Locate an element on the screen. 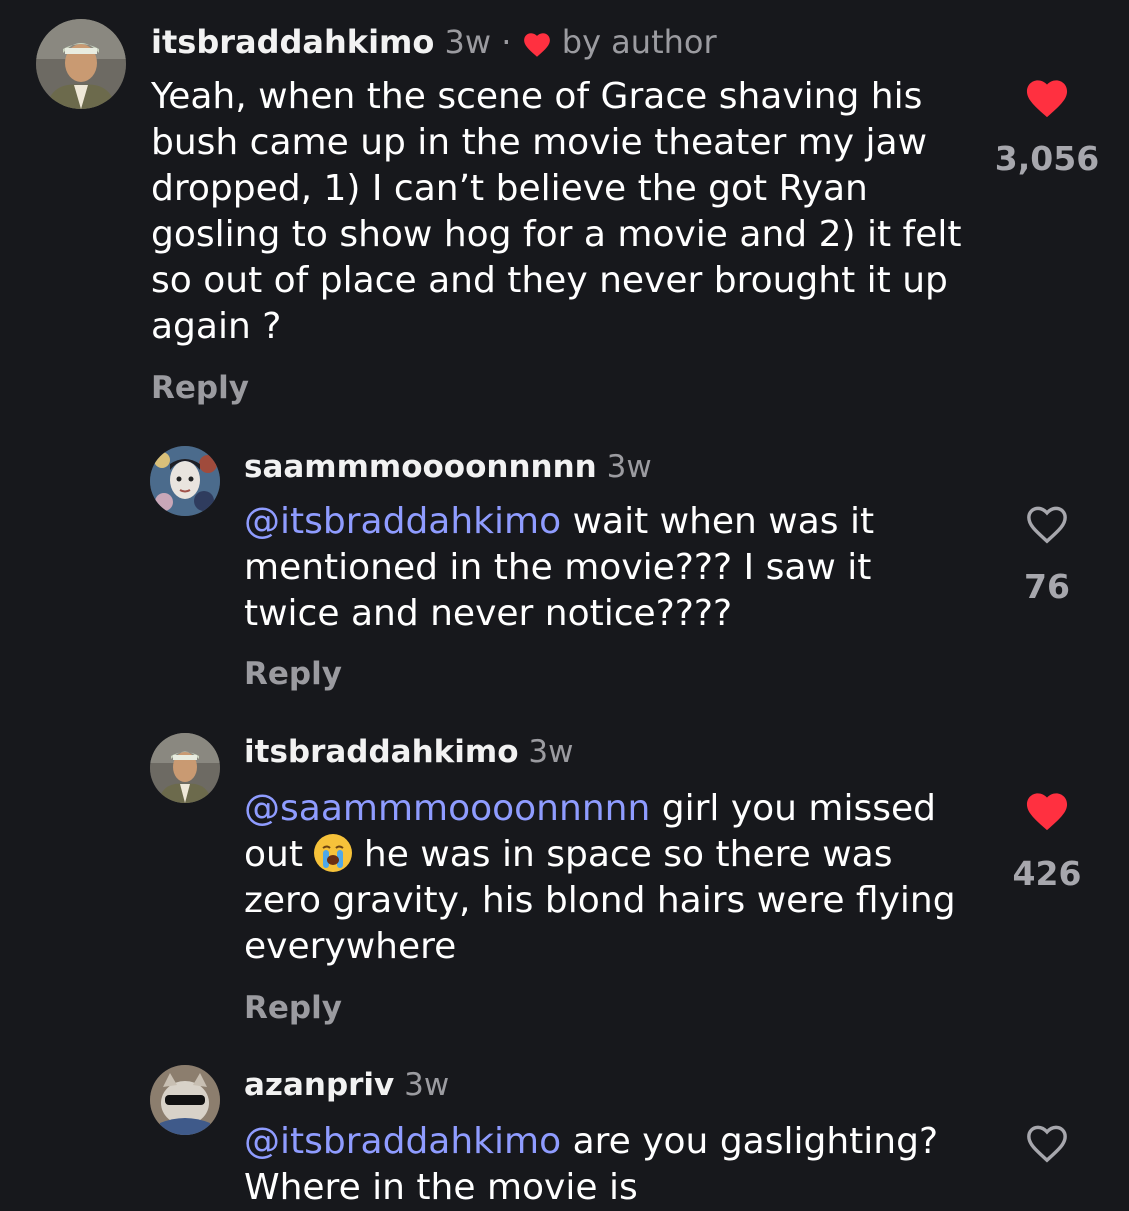 This screenshot has height=1211, width=1129. comment-header: itsbraddahkimo 3w is located at coordinates (408, 752).